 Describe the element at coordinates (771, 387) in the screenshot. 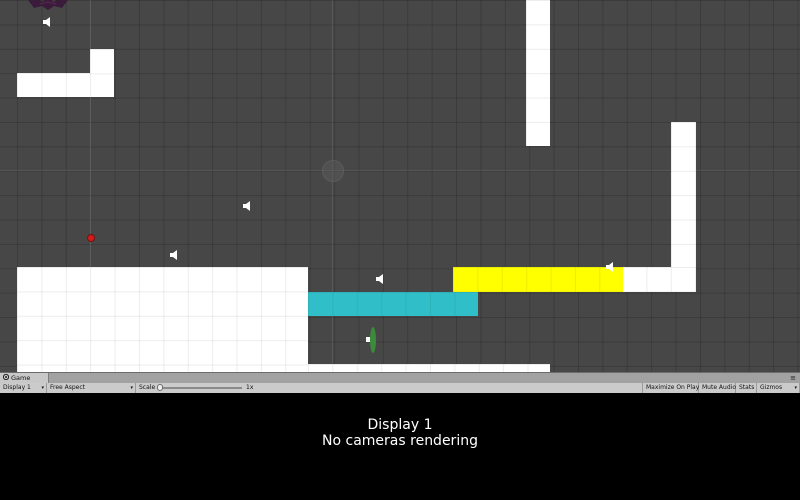

I see `gizmos-dropdown-label: Gizmos` at that location.